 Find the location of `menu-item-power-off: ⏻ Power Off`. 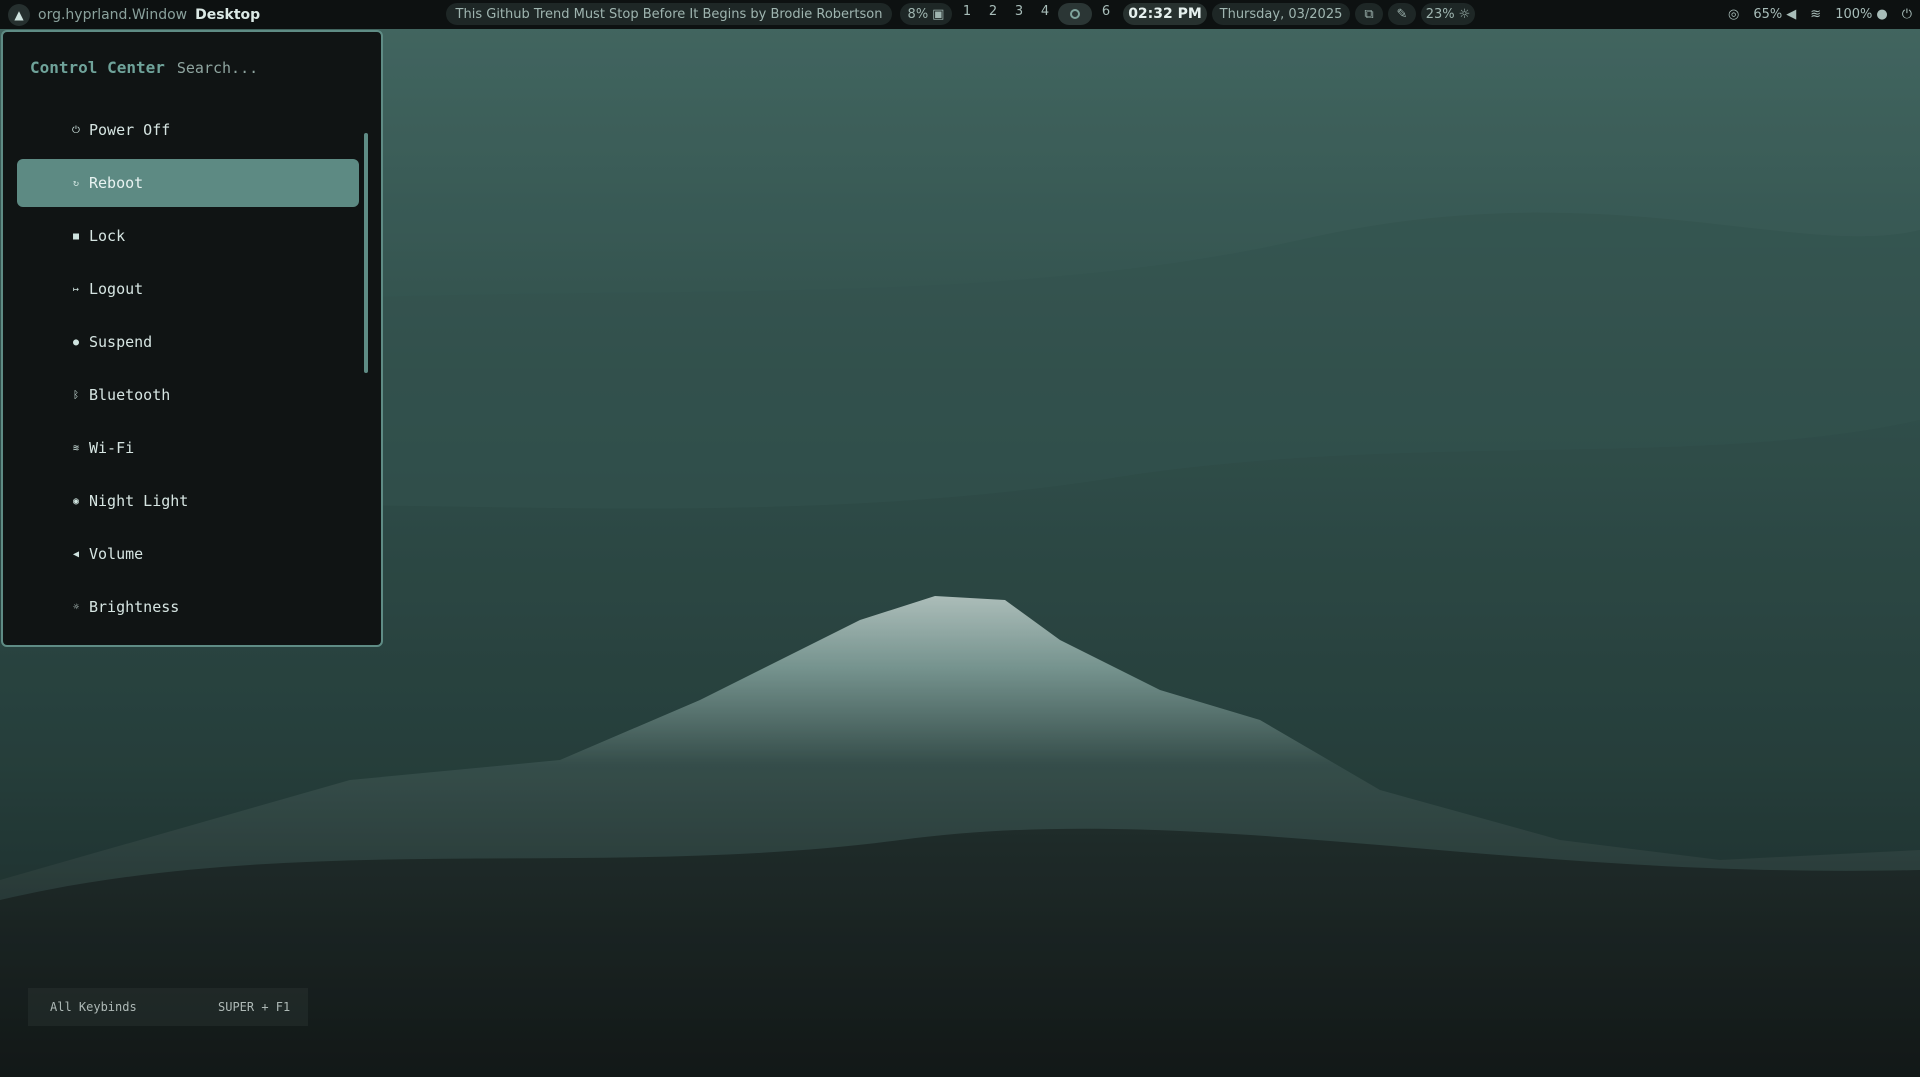

menu-item-power-off: ⏻ Power Off is located at coordinates (188, 130).